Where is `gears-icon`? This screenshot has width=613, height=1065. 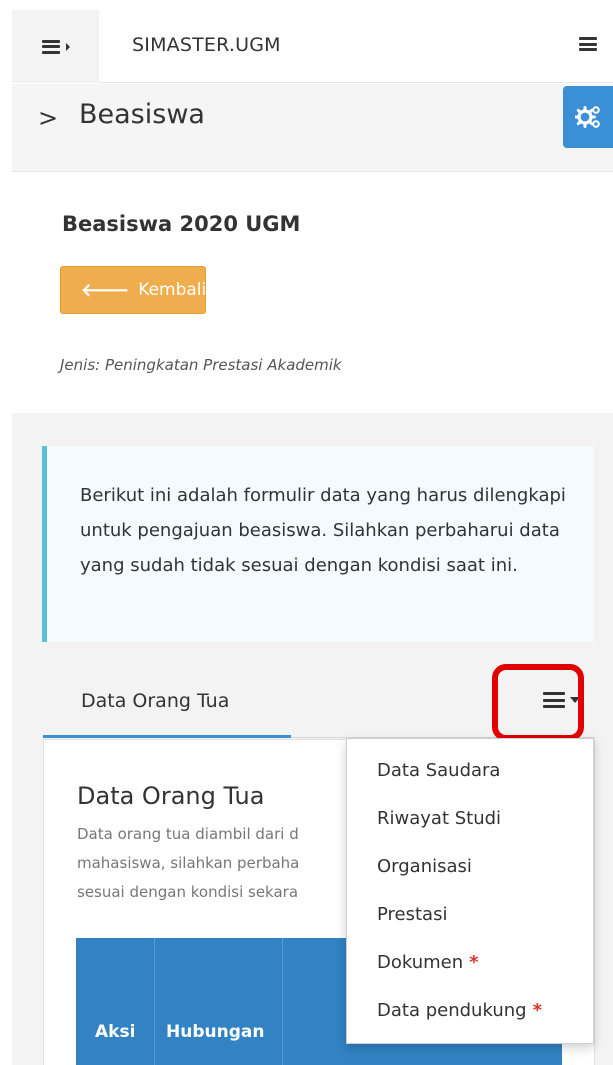
gears-icon is located at coordinates (587, 117).